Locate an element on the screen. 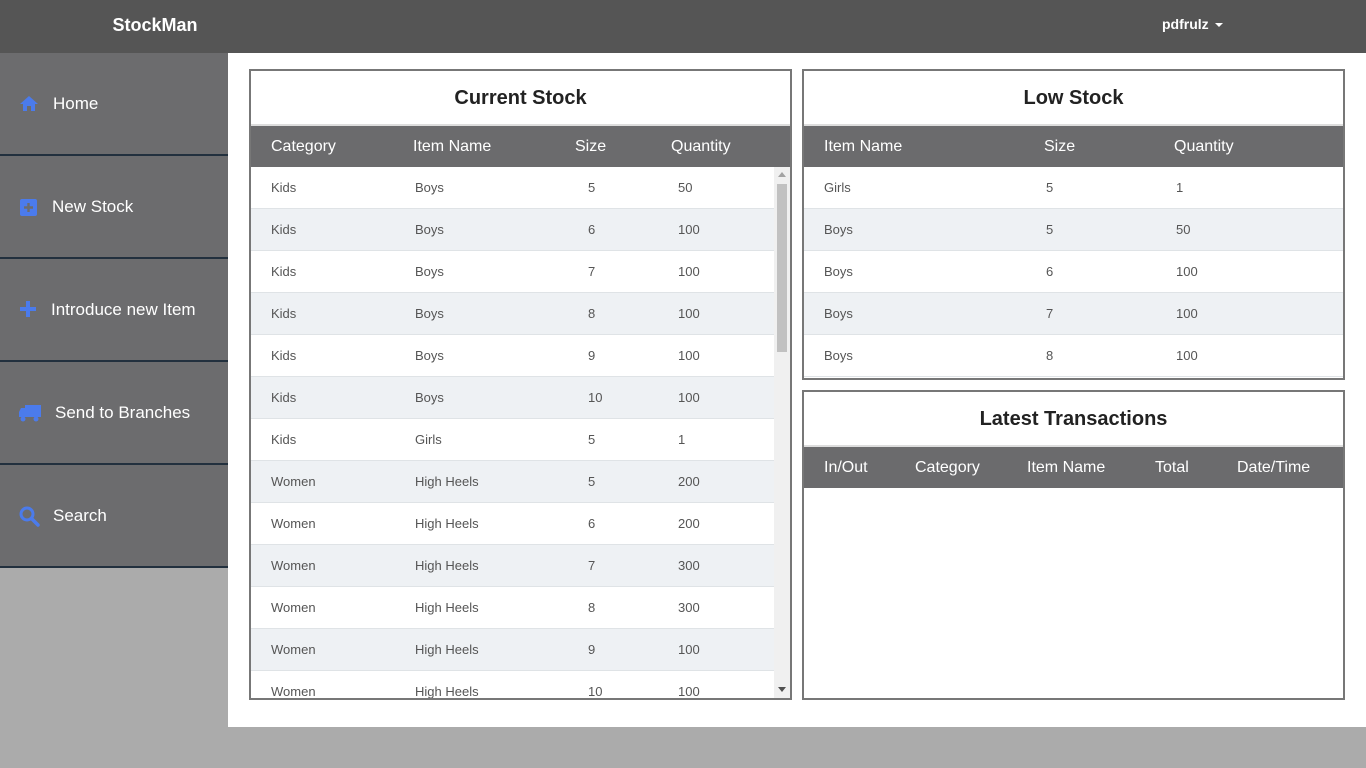 Image resolution: width=1366 pixels, height=768 pixels. sidebar-item-label: New Stock is located at coordinates (93, 206).